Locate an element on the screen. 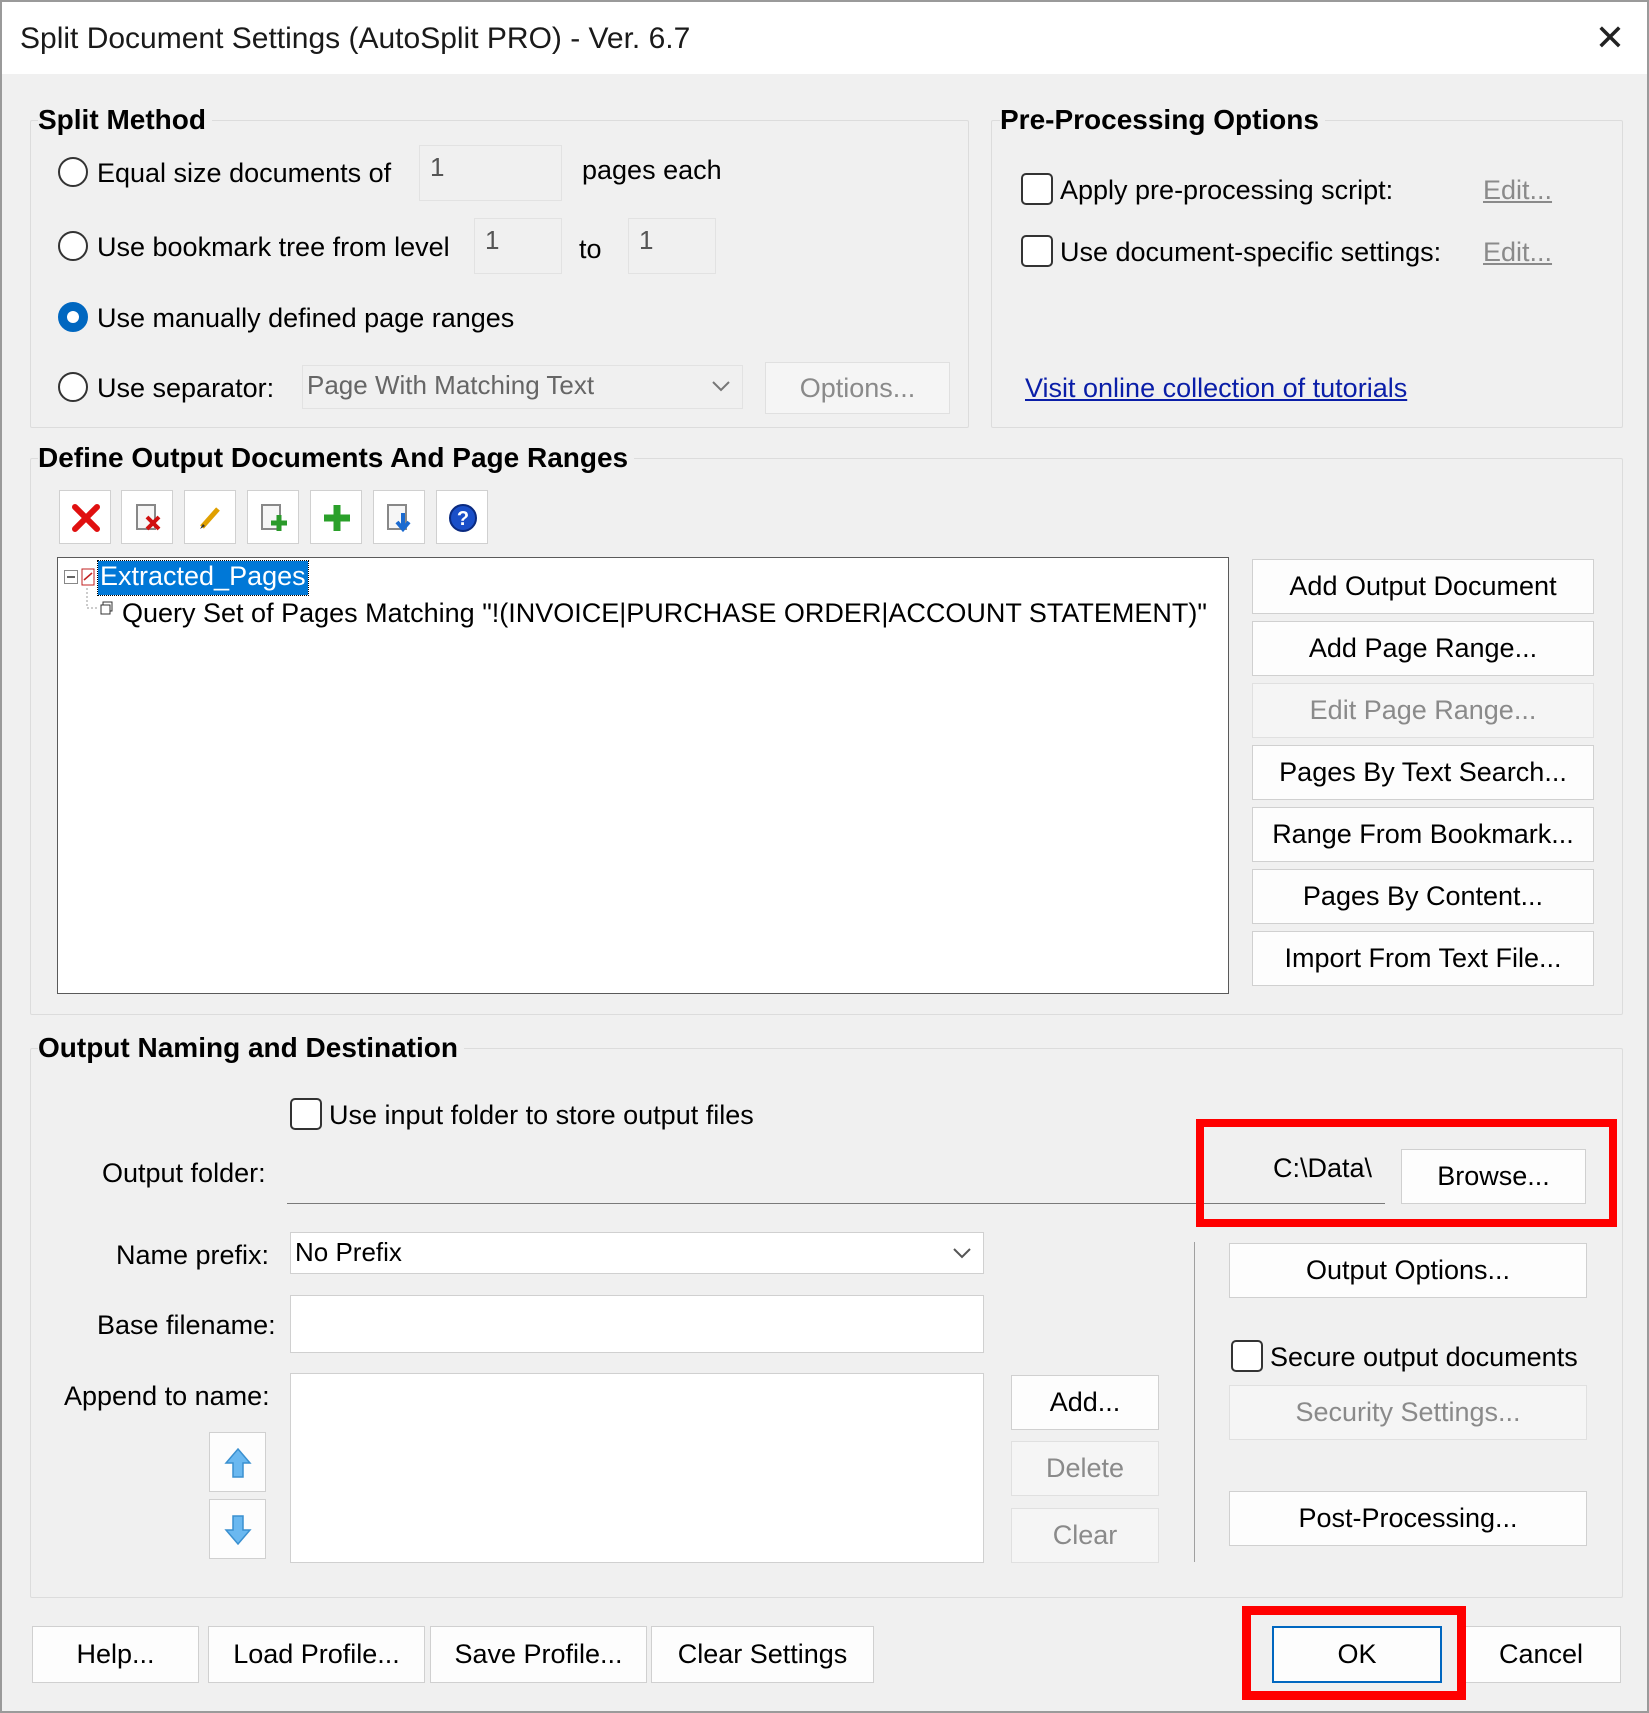  add-document-icon is located at coordinates (274, 517).